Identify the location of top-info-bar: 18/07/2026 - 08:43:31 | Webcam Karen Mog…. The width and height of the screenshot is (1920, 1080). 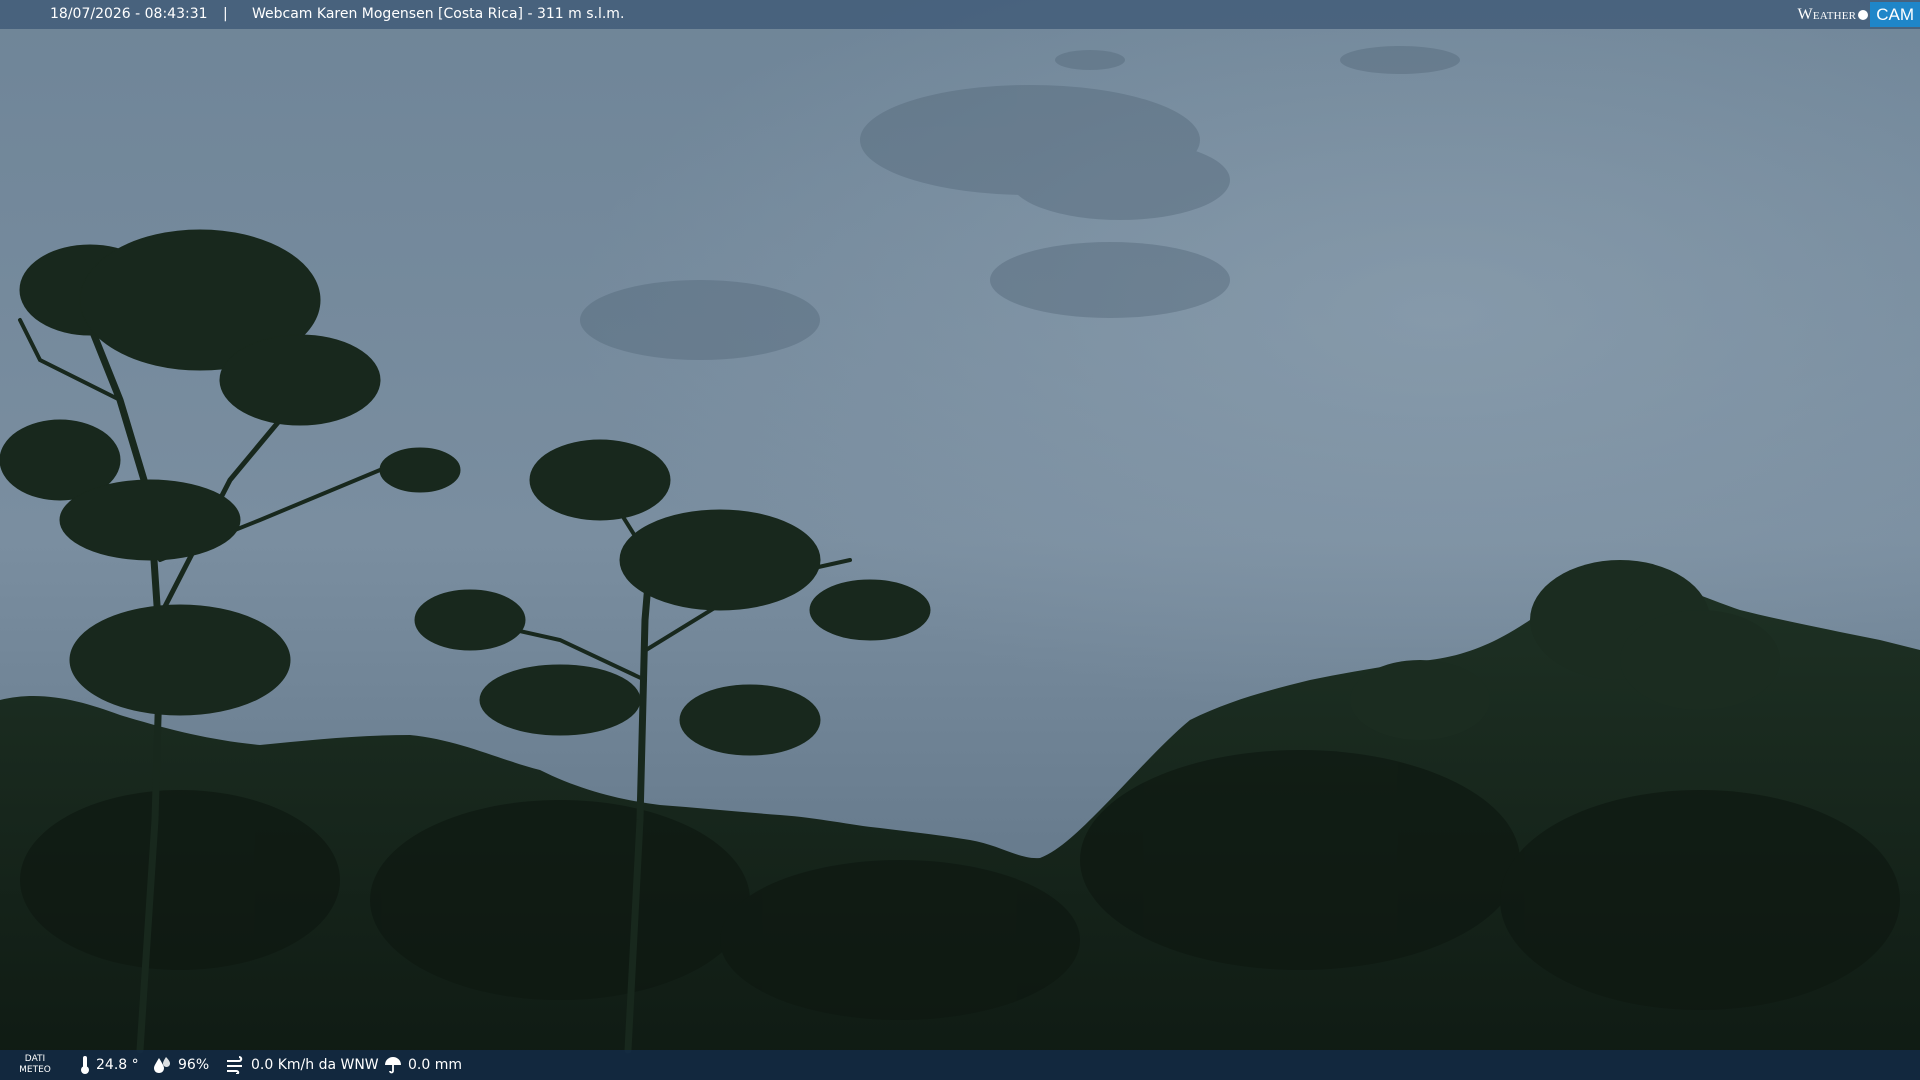
(960, 14).